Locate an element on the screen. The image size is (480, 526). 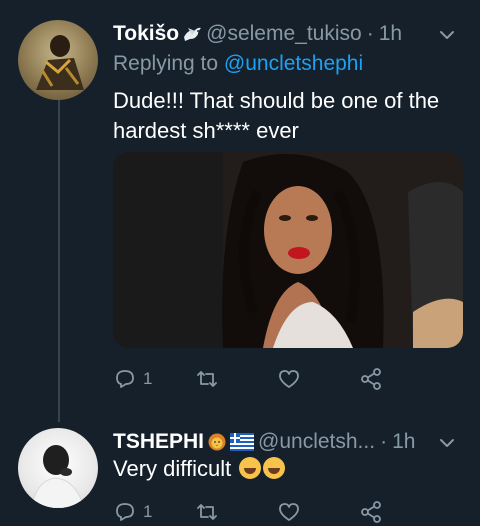
greece-flag-icon is located at coordinates (242, 442).